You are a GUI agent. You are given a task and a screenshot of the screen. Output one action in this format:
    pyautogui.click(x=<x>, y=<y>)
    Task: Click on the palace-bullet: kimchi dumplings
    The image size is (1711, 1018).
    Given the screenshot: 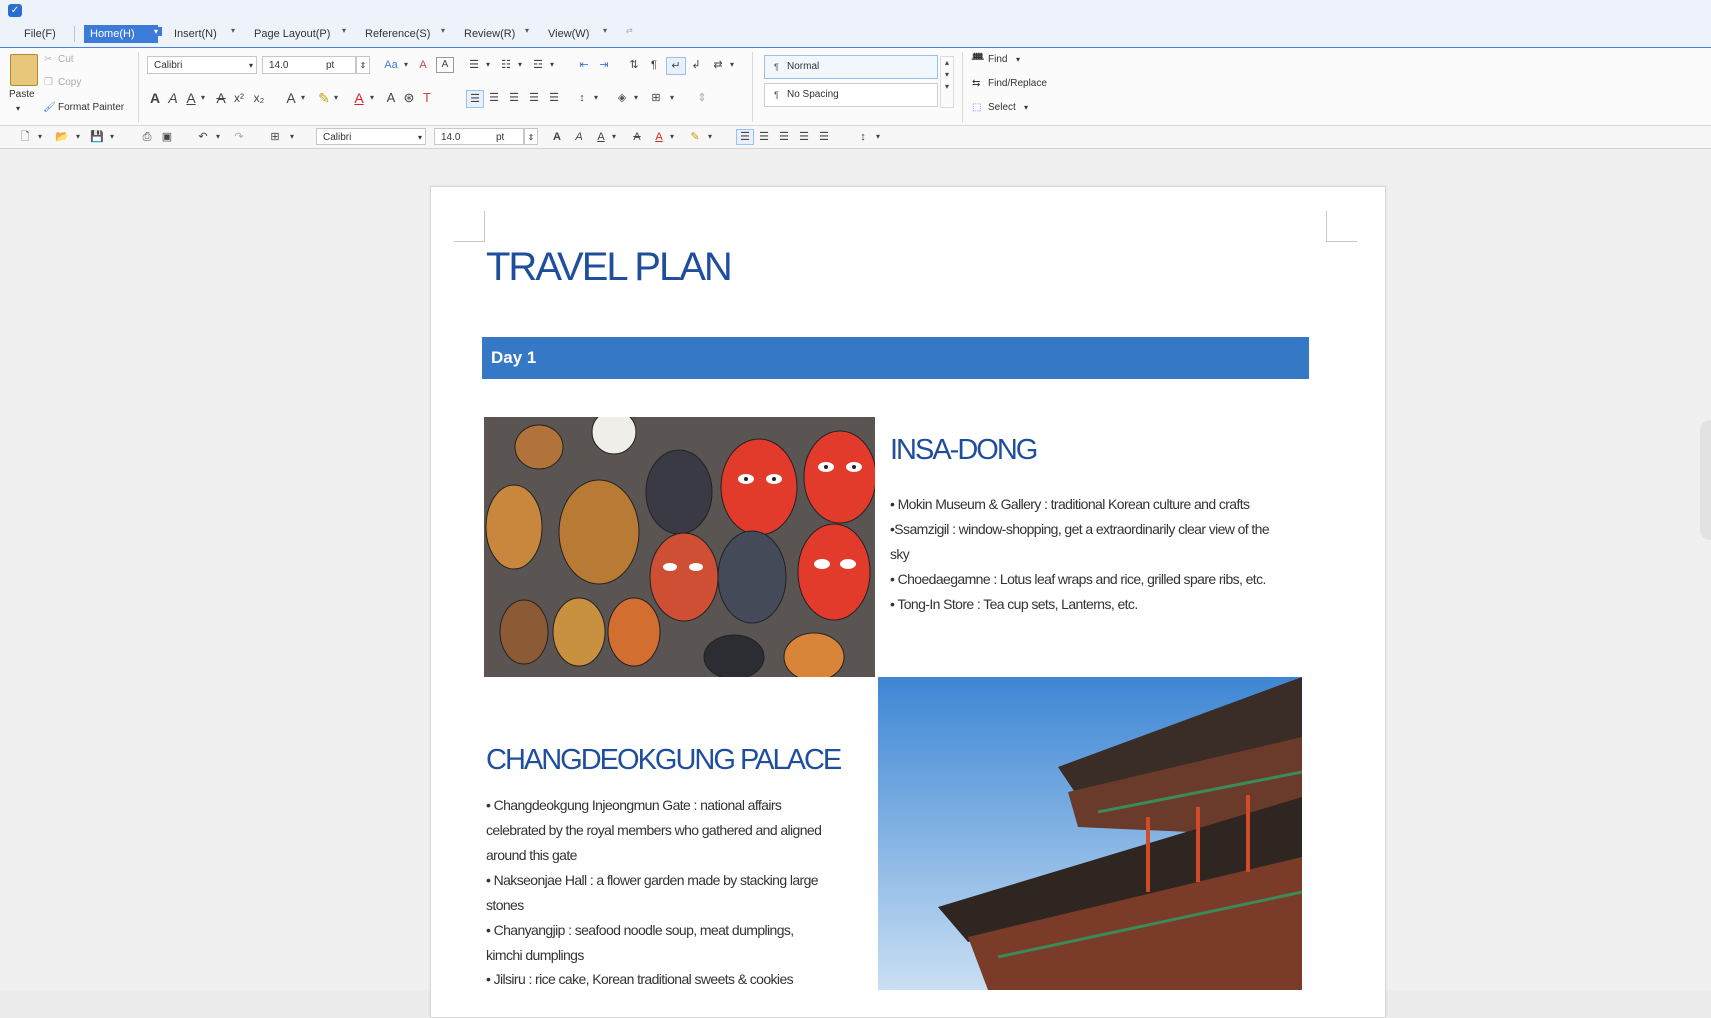 What is the action you would take?
    pyautogui.click(x=535, y=955)
    